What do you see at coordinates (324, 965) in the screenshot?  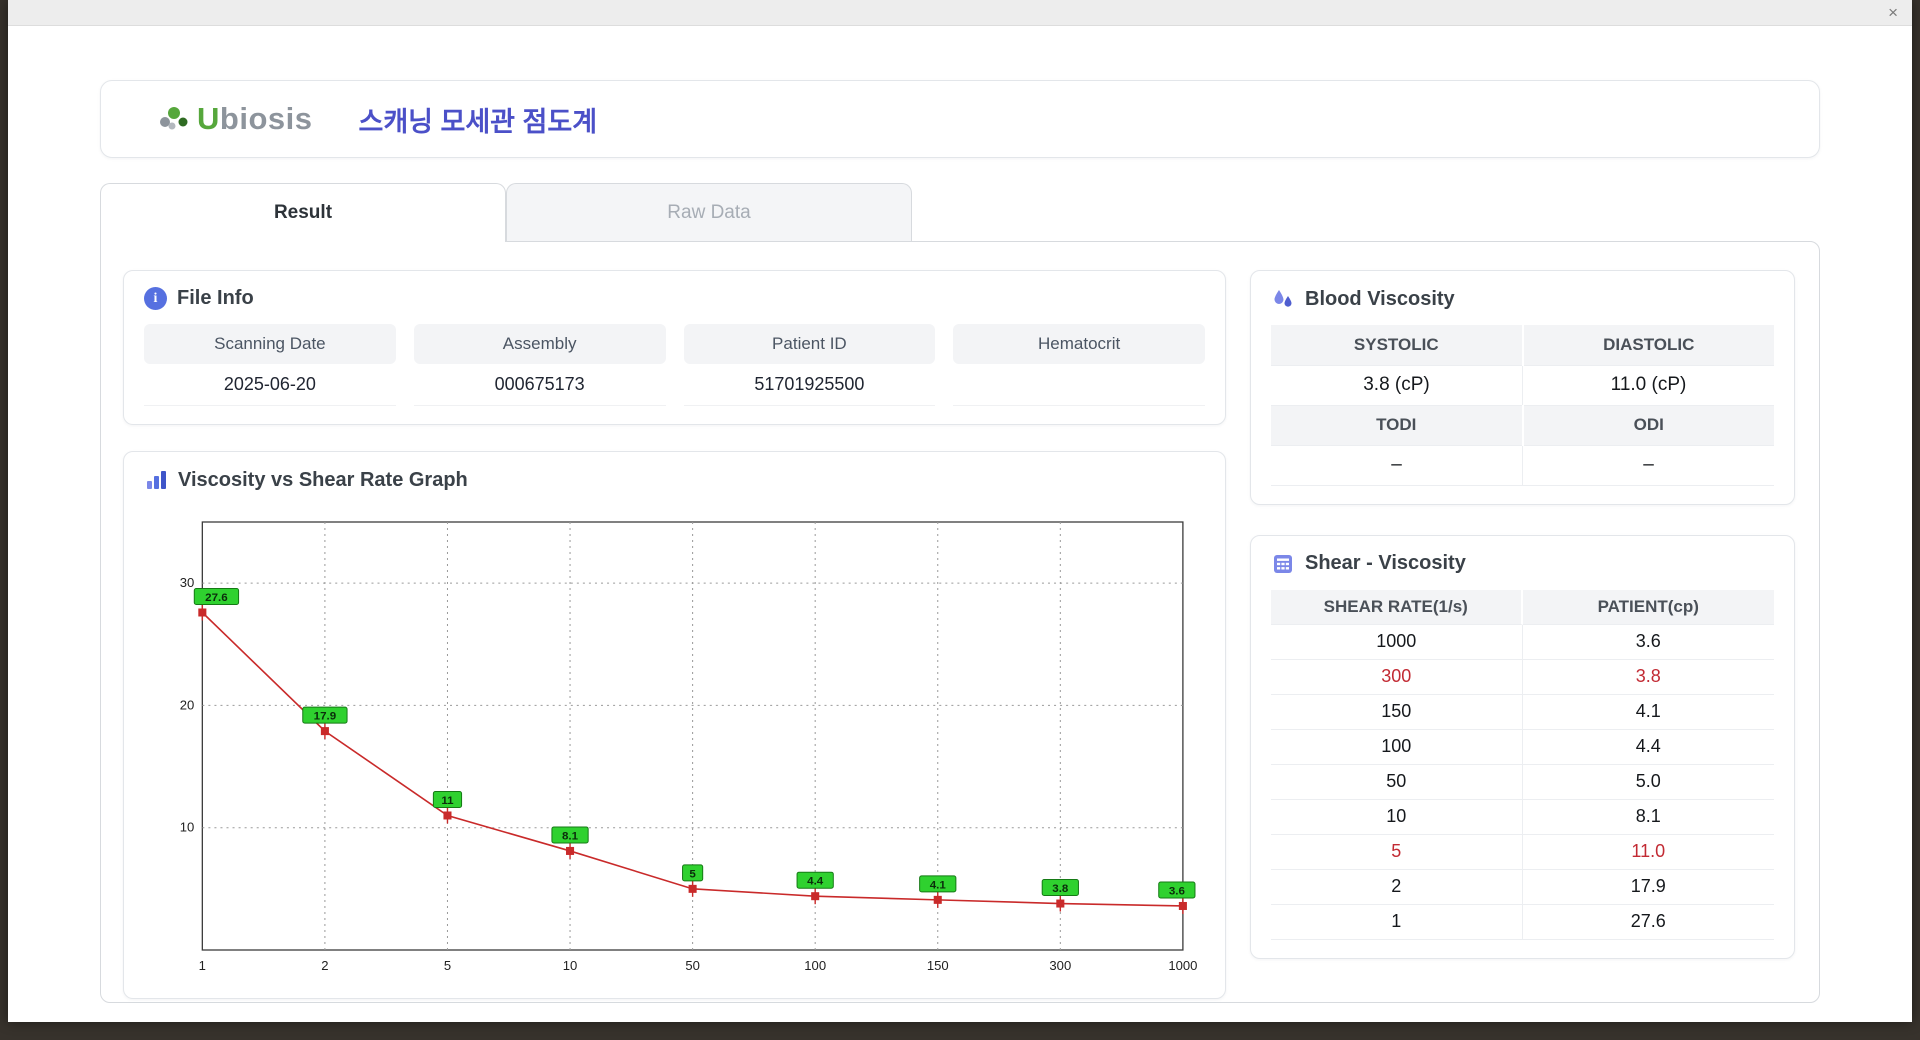 I see `svg-text: 2` at bounding box center [324, 965].